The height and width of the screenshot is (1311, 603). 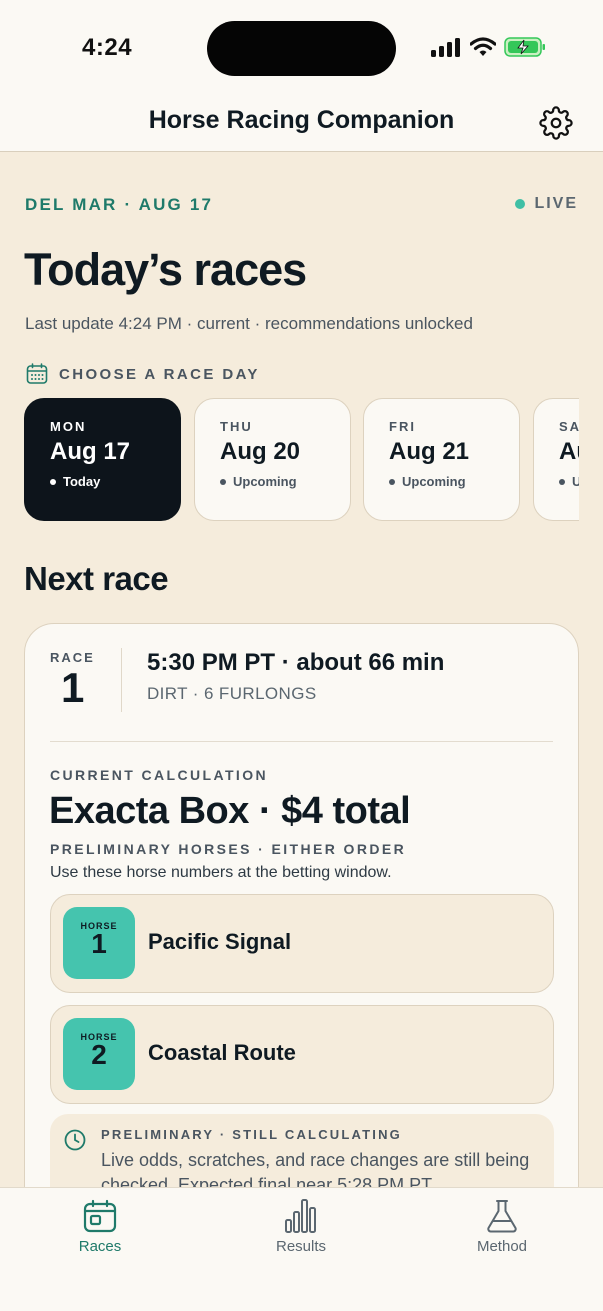 I want to click on day-date: Aug 21, so click(x=429, y=451).